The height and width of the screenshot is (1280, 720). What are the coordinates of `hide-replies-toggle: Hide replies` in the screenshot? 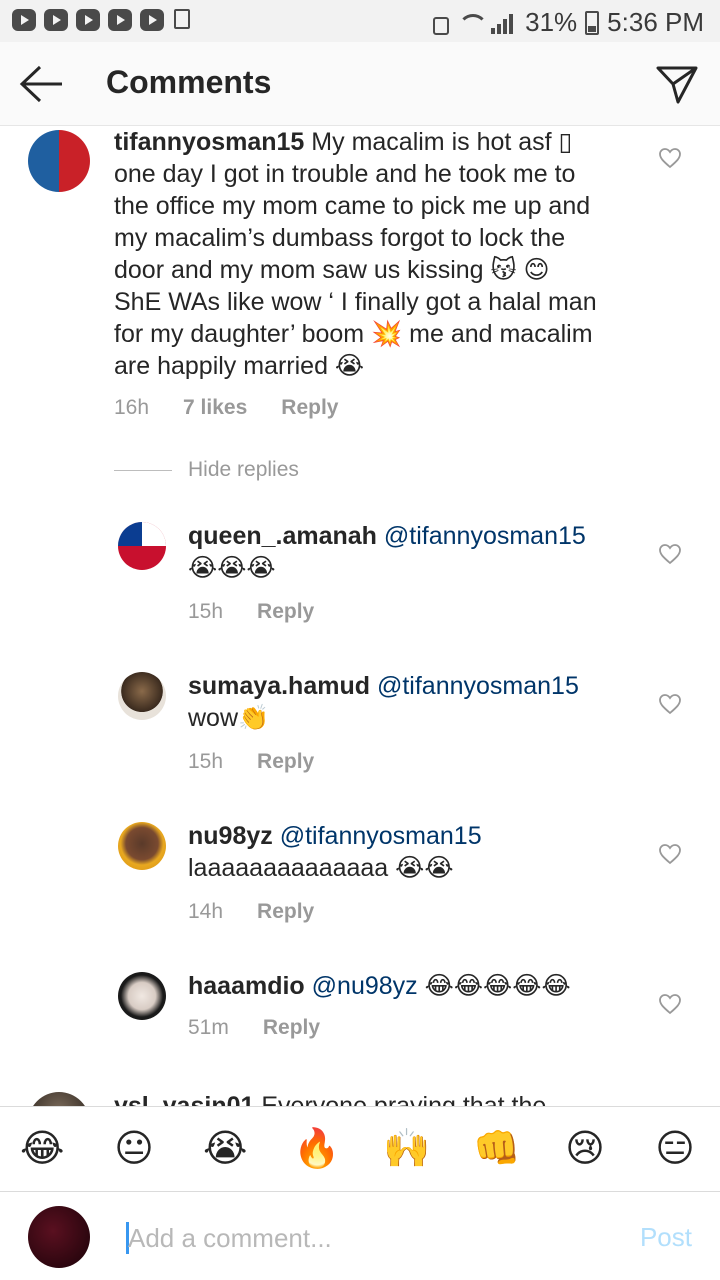 It's located at (206, 470).